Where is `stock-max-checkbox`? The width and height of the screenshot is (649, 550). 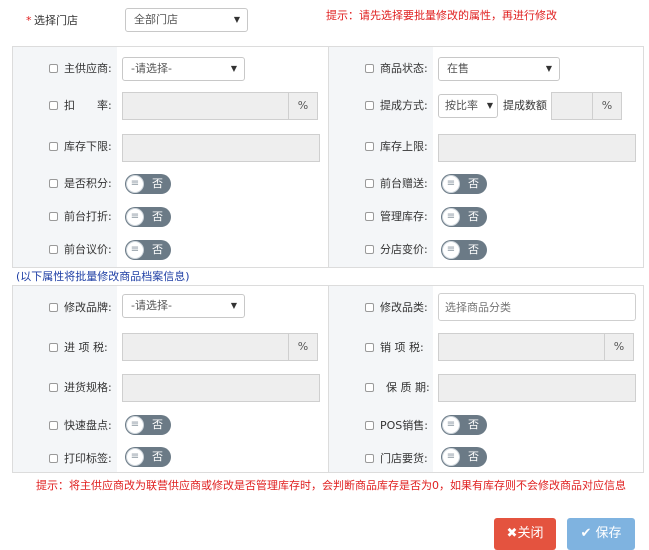 stock-max-checkbox is located at coordinates (369, 146).